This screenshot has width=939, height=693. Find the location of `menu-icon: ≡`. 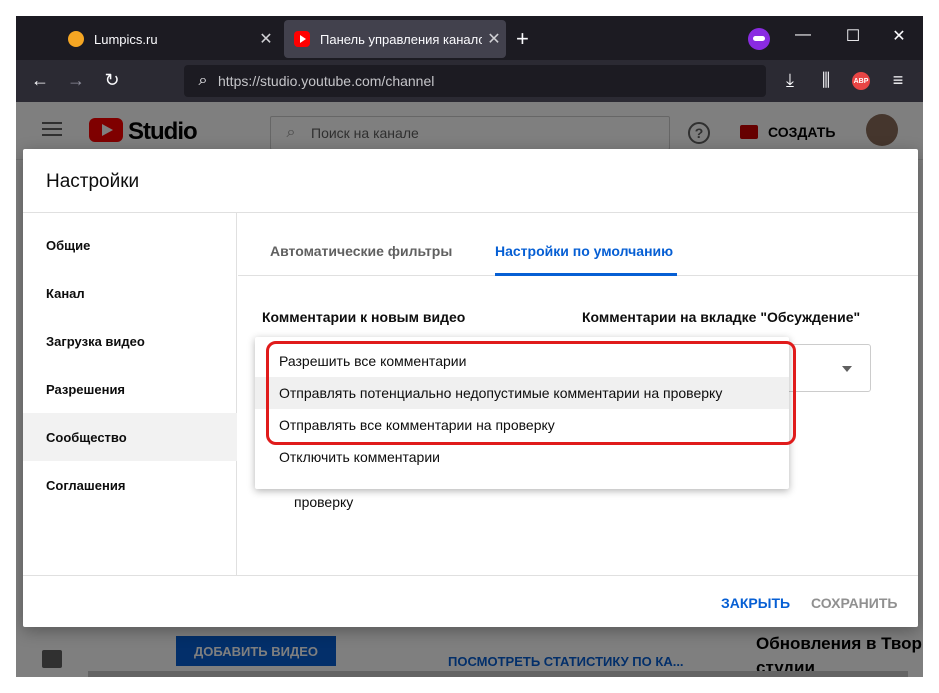

menu-icon: ≡ is located at coordinates (898, 80).